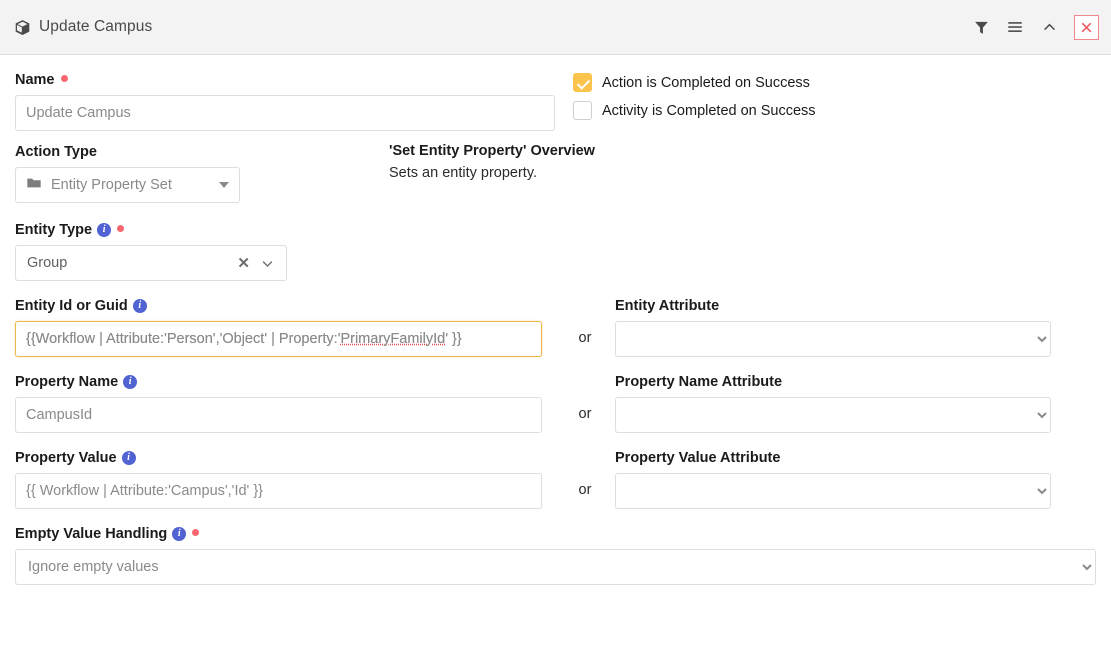  What do you see at coordinates (54, 230) in the screenshot?
I see `entity-type-label-text: Entity Type` at bounding box center [54, 230].